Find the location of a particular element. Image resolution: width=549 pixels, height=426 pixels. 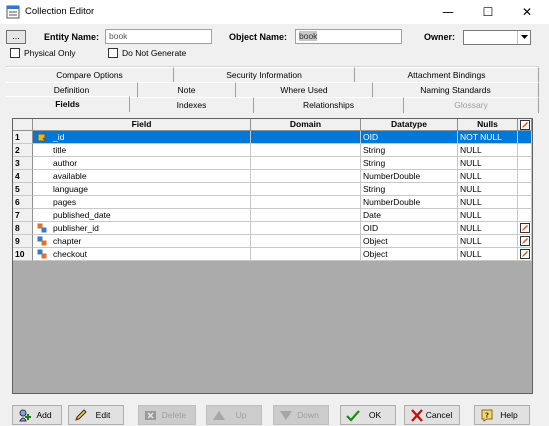

table-row: 10 checkout Object NULL is located at coordinates (272, 254).